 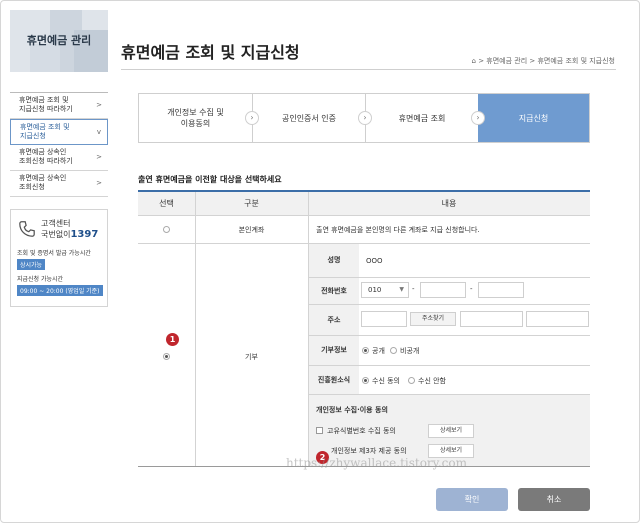 I want to click on breadcrumb: ⌂ > 휴면예금 관리 > 휴면예금 조회 및 지급신청, so click(x=543, y=61).